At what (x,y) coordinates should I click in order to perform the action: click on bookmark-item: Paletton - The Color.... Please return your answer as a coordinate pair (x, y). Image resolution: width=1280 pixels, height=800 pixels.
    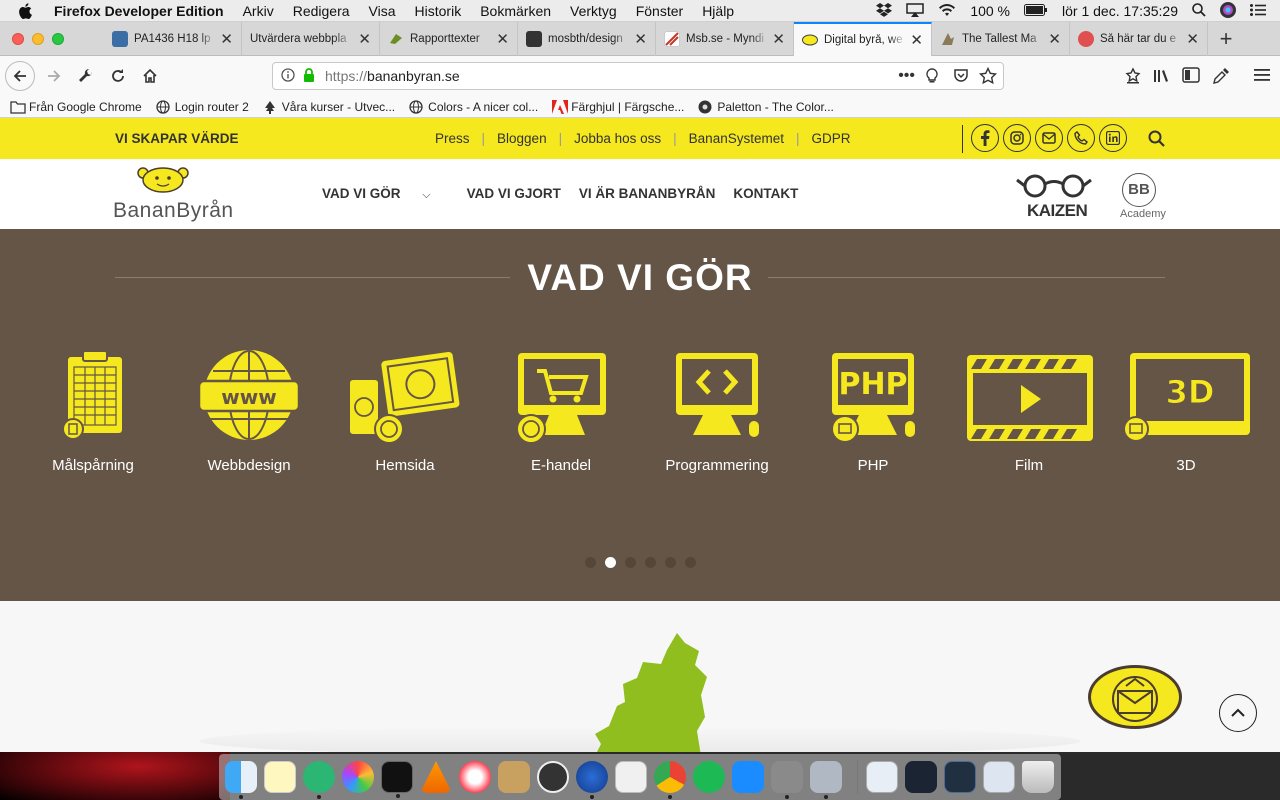
    Looking at the image, I should click on (766, 107).